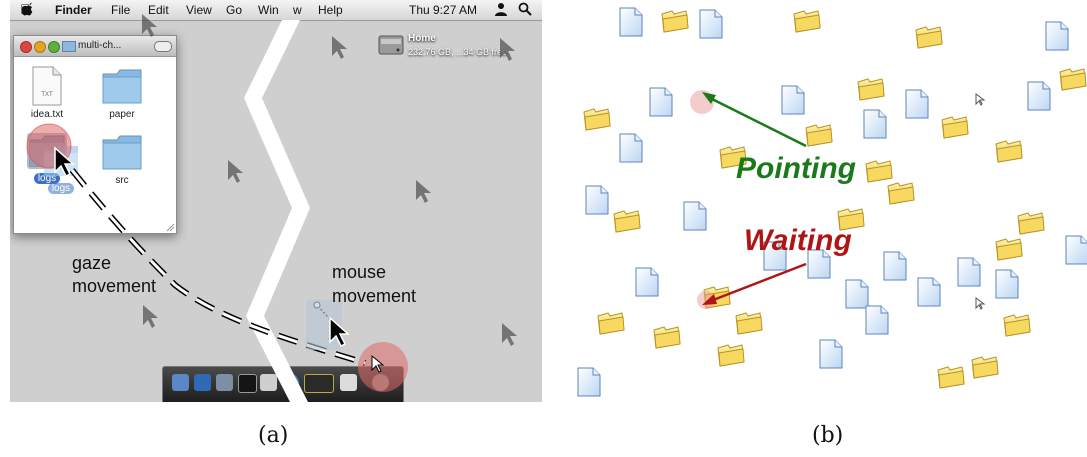 Image resolution: width=1087 pixels, height=457 pixels. Describe the element at coordinates (383, 367) in the screenshot. I see `gaze-spot-trash` at that location.